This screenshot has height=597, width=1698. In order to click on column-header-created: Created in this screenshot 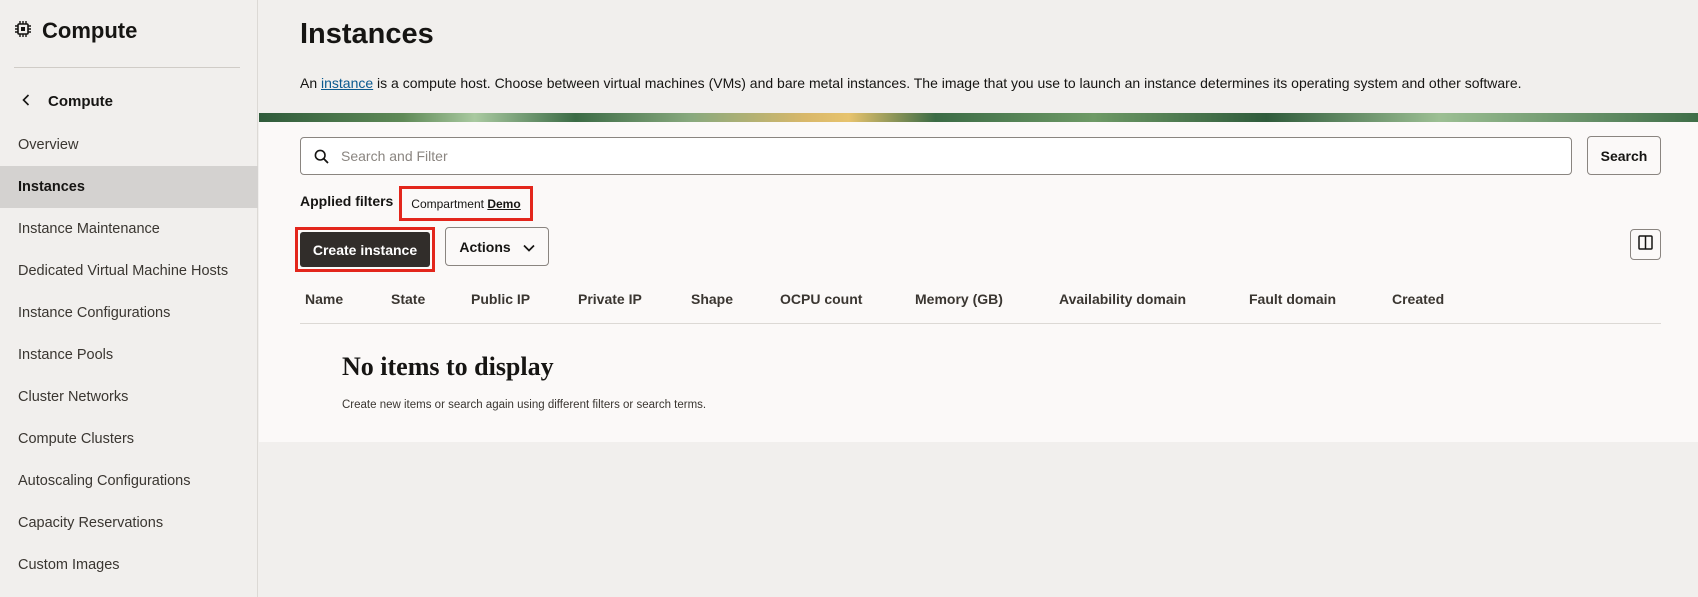, I will do `click(1418, 299)`.